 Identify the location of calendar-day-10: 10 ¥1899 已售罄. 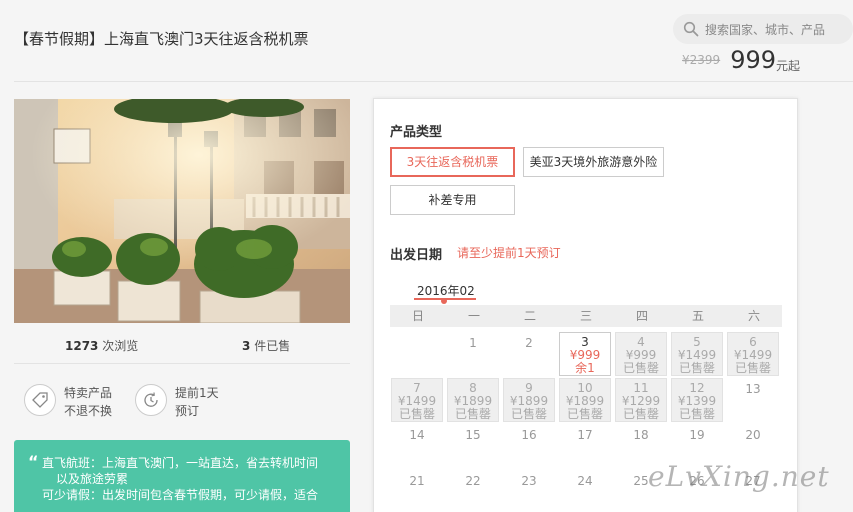
(585, 400).